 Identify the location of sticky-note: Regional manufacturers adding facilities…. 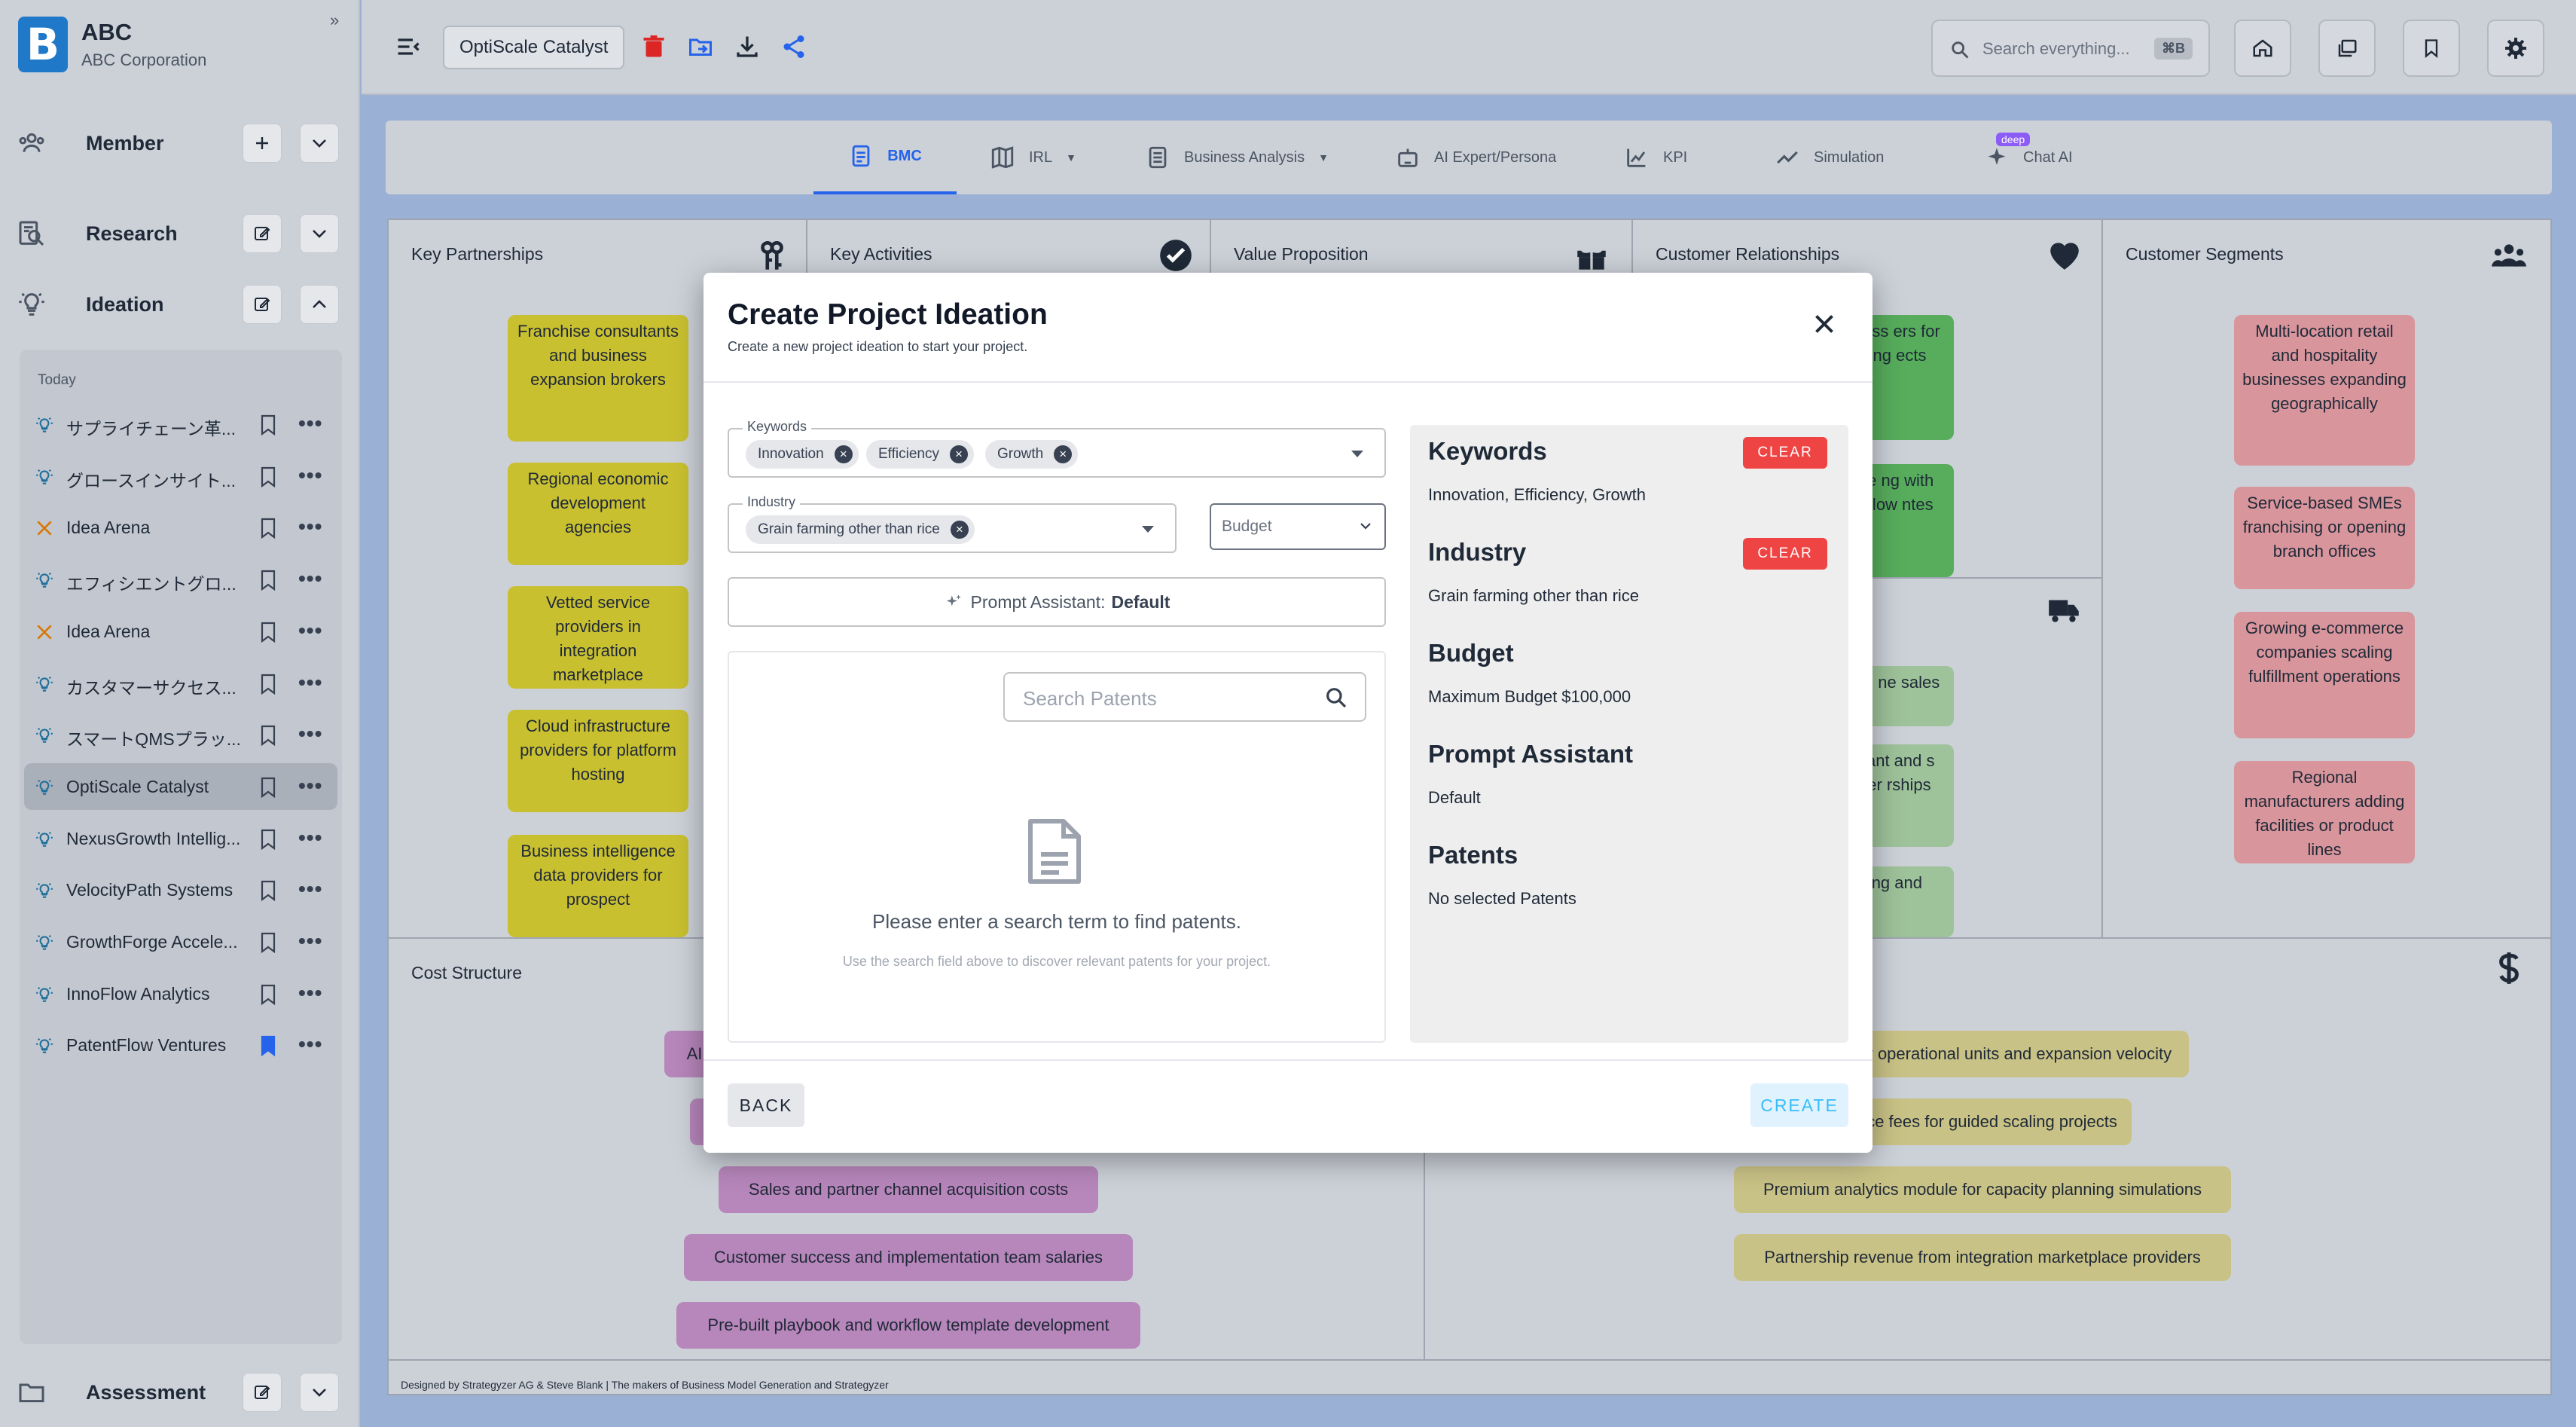
(2325, 812).